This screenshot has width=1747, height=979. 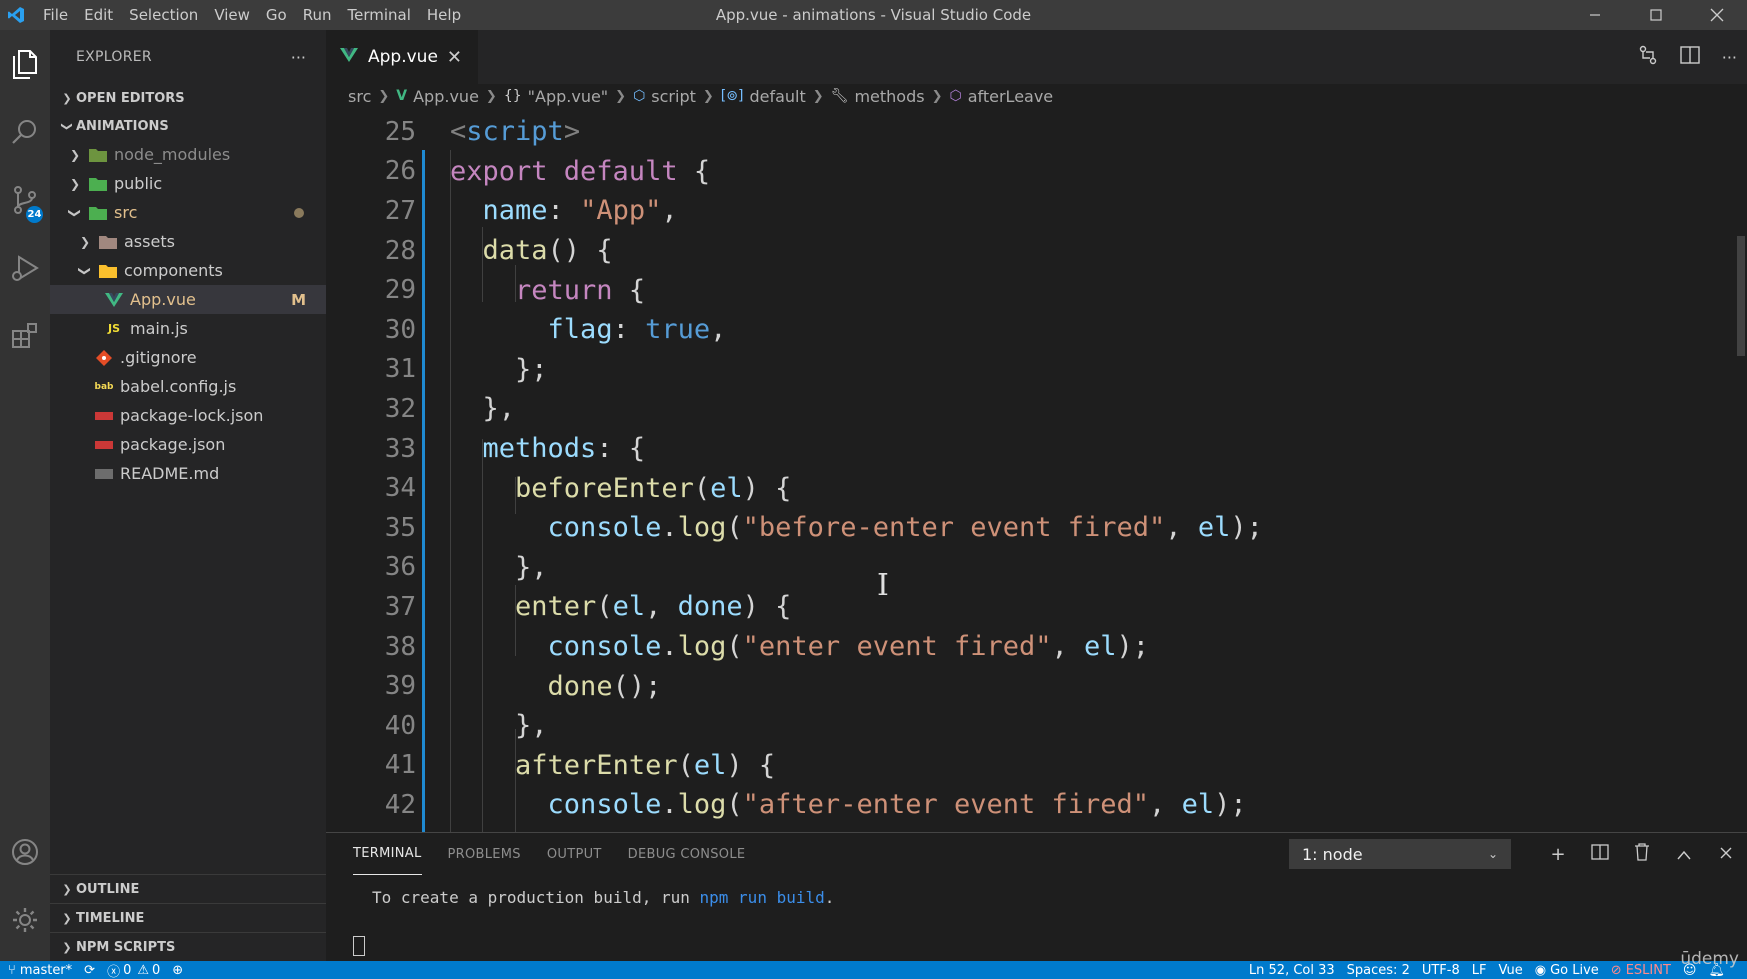 What do you see at coordinates (454, 57) in the screenshot?
I see `close-tab-icon: ✕` at bounding box center [454, 57].